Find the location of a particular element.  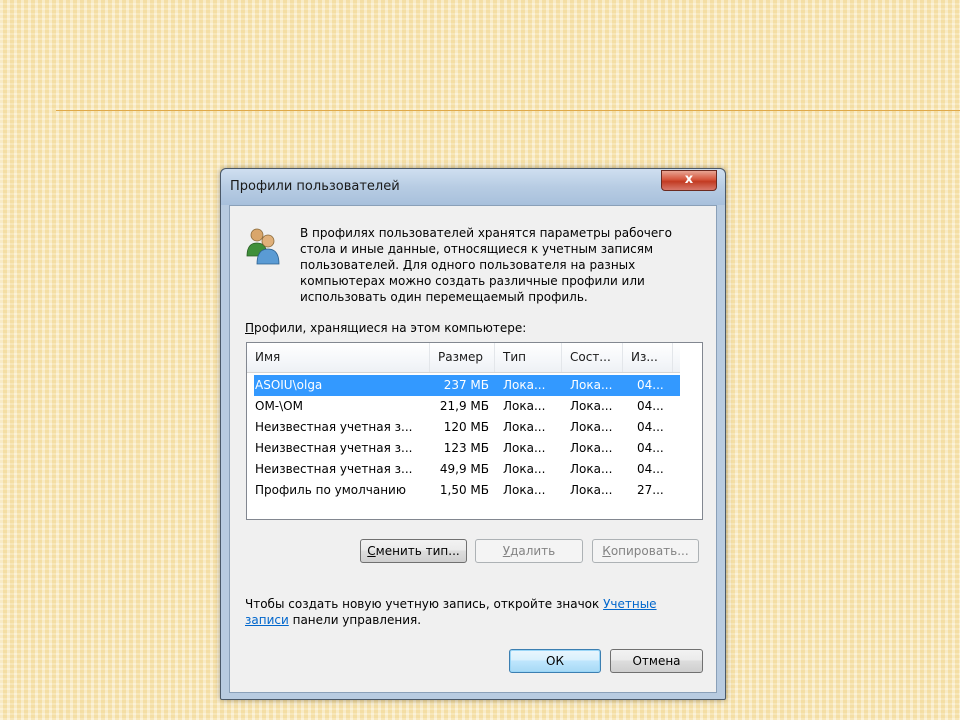

column-header-type: Тип is located at coordinates (528, 357).